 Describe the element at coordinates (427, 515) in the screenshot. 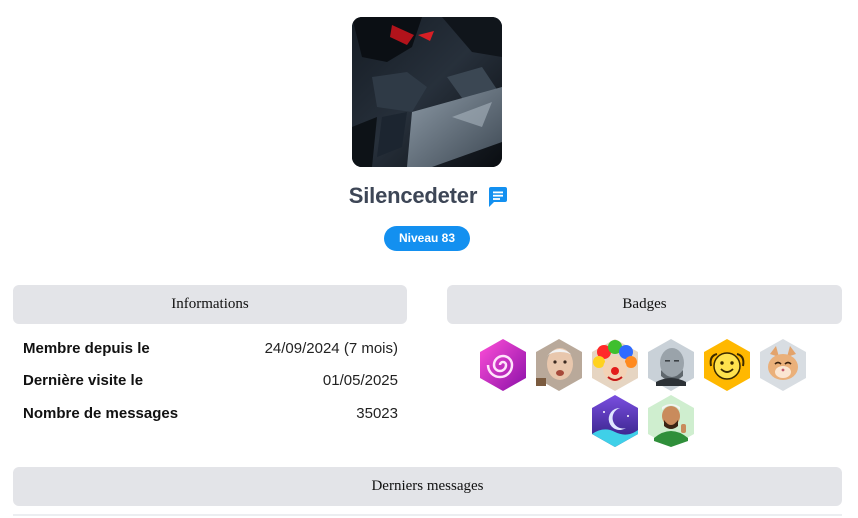

I see `section-divider` at that location.